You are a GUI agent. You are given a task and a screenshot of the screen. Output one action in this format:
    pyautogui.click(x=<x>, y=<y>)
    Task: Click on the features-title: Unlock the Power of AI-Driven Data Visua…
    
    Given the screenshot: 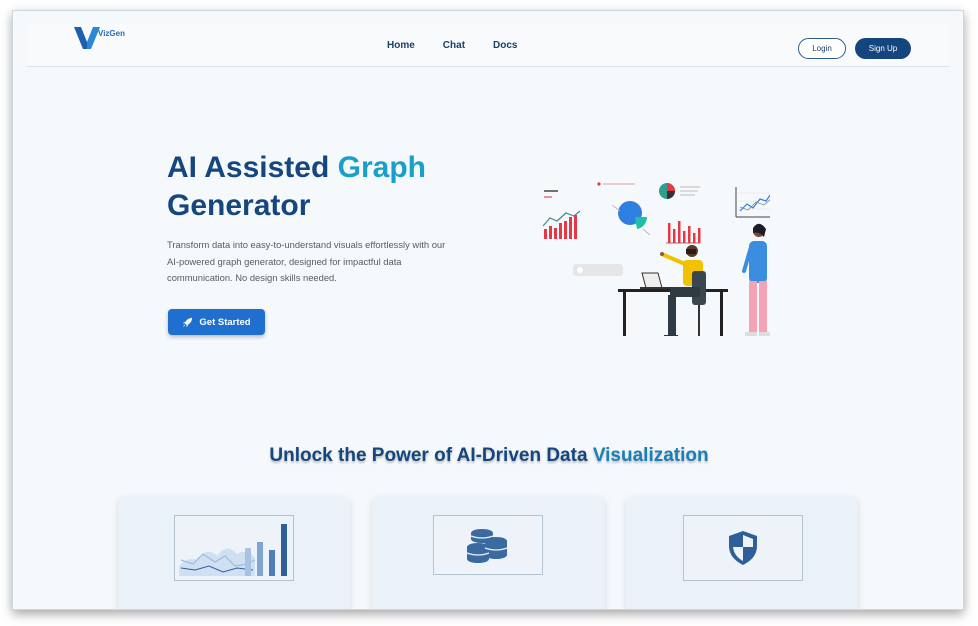 What is the action you would take?
    pyautogui.click(x=488, y=456)
    